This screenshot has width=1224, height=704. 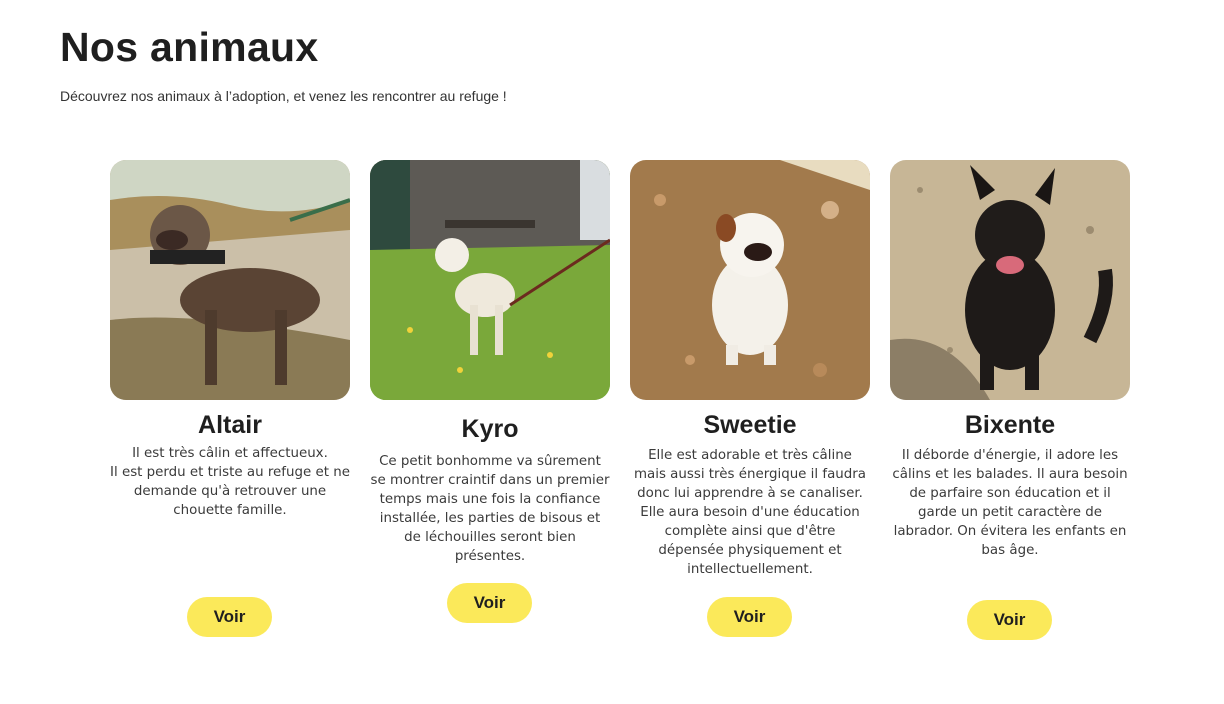 I want to click on page-title: Nos animaux, so click(x=189, y=47).